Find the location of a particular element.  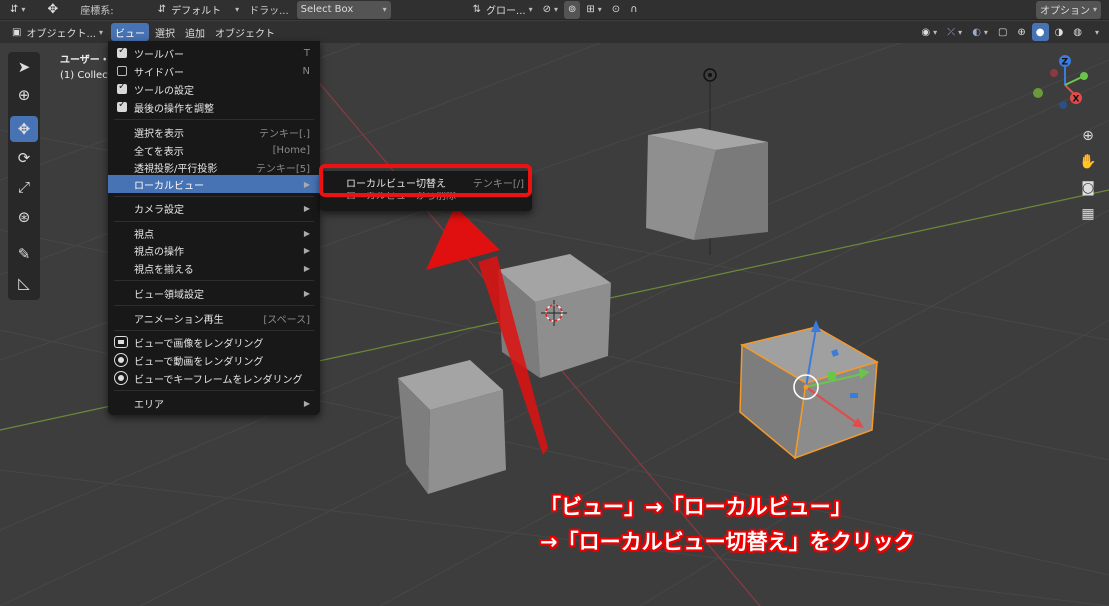

shading-options: ▾ is located at coordinates (1095, 32).